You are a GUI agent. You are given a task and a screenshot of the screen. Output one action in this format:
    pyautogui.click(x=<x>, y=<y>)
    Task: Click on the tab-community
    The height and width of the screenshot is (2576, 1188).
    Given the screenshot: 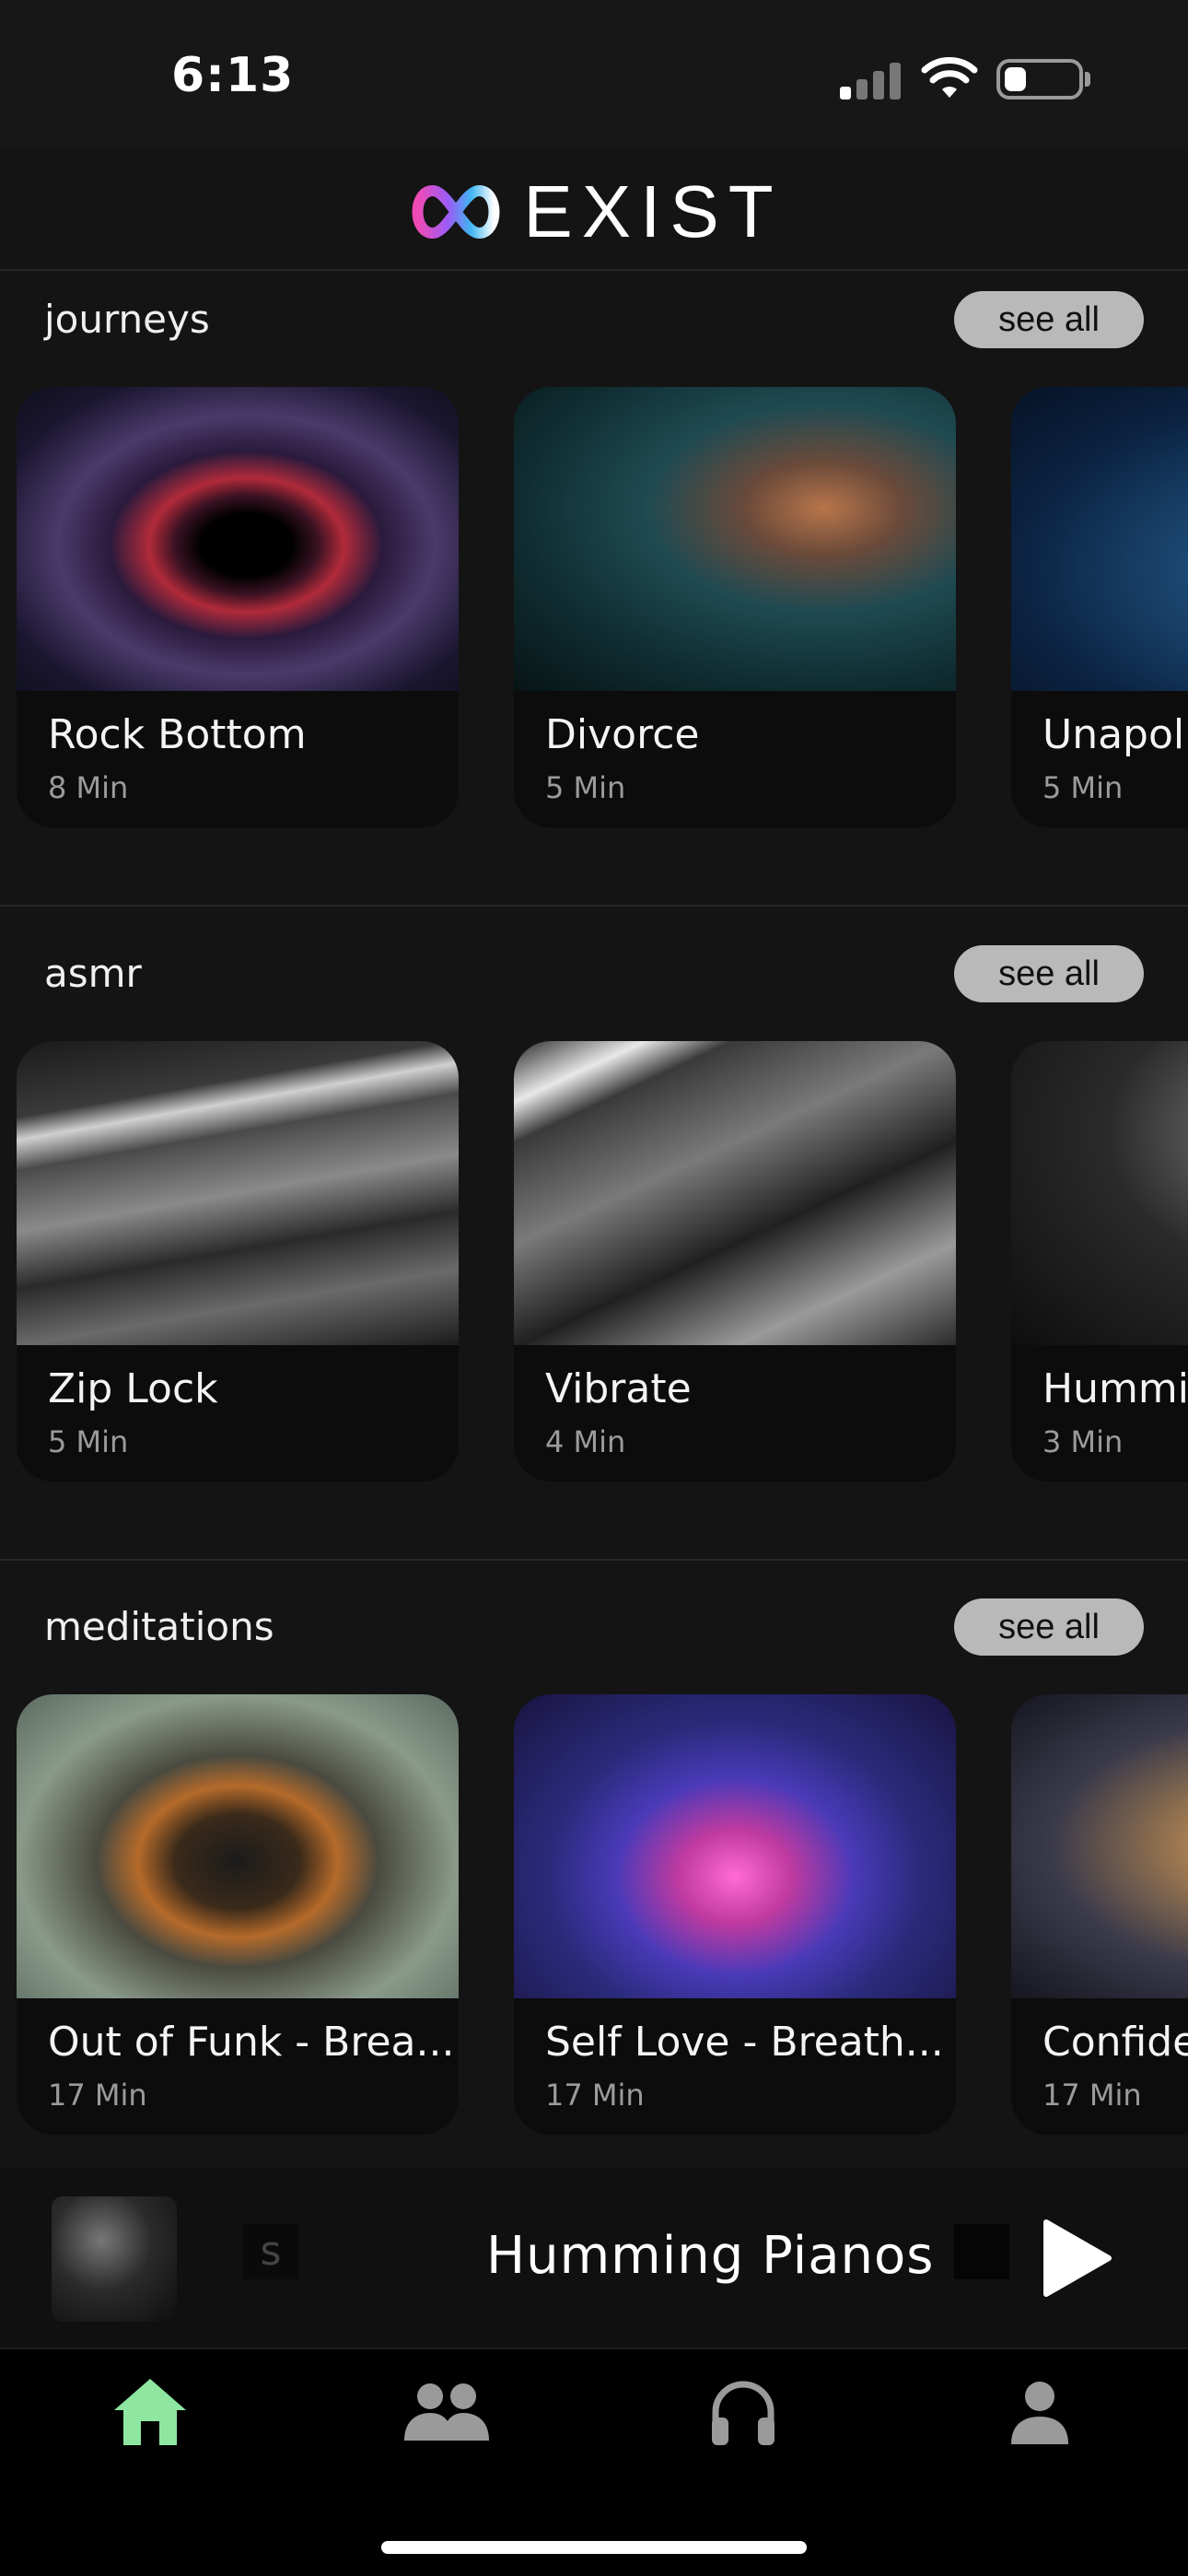 What is the action you would take?
    pyautogui.click(x=446, y=2412)
    